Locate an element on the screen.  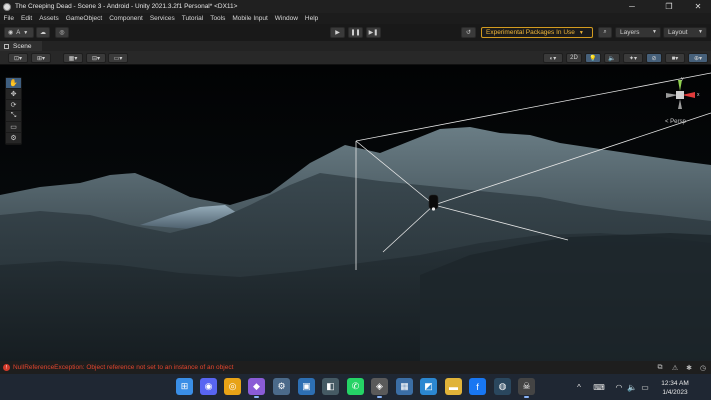
pivot-icon: ⊞▾ is located at coordinates (41, 58).